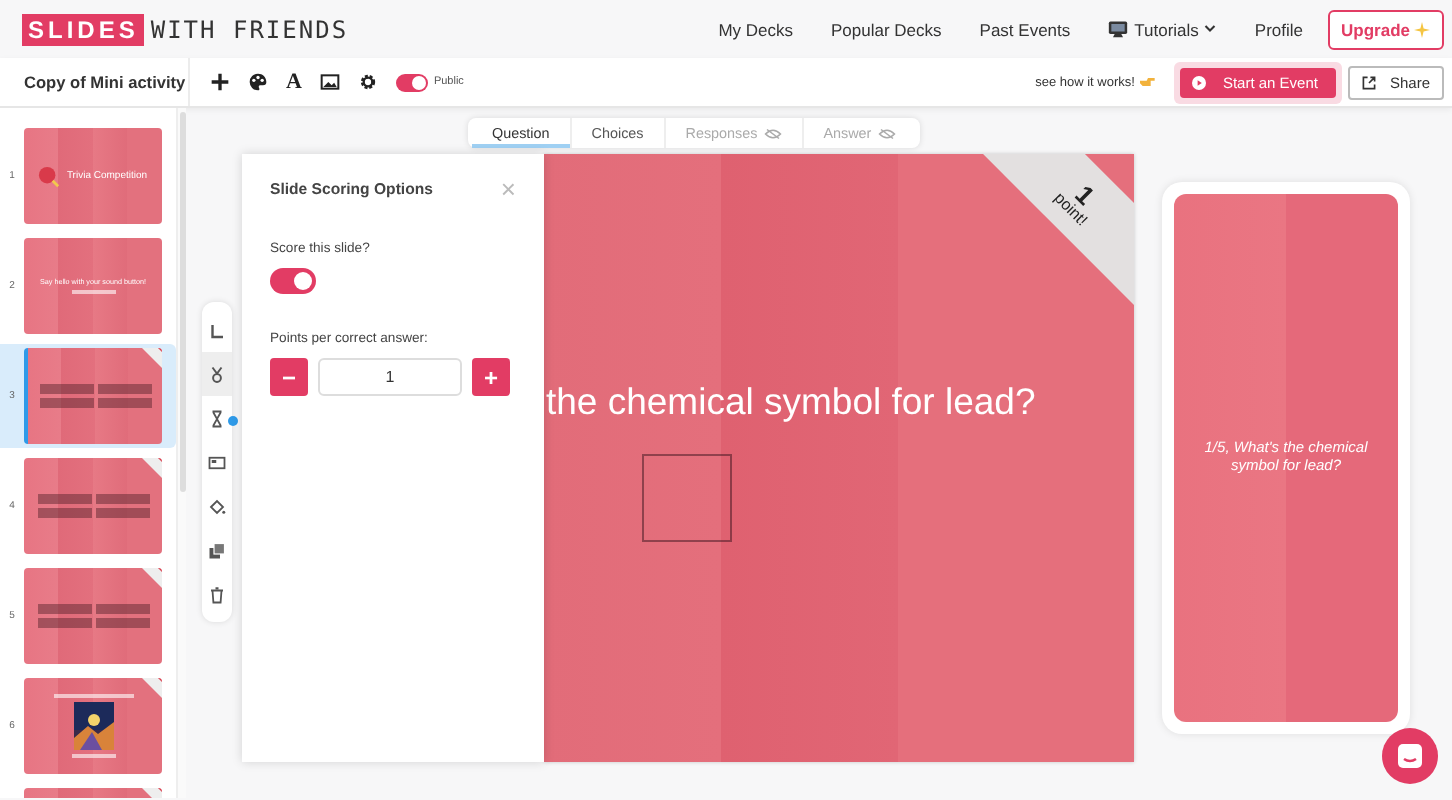  I want to click on logo-text: WITH FRIENDS, so click(249, 29).